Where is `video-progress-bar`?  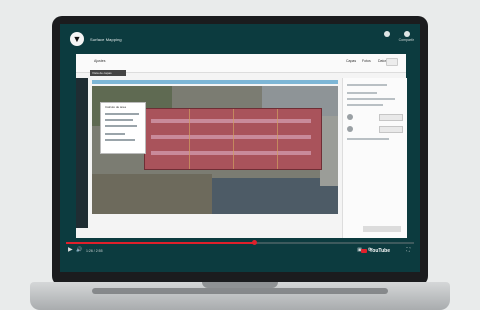 video-progress-bar is located at coordinates (240, 242).